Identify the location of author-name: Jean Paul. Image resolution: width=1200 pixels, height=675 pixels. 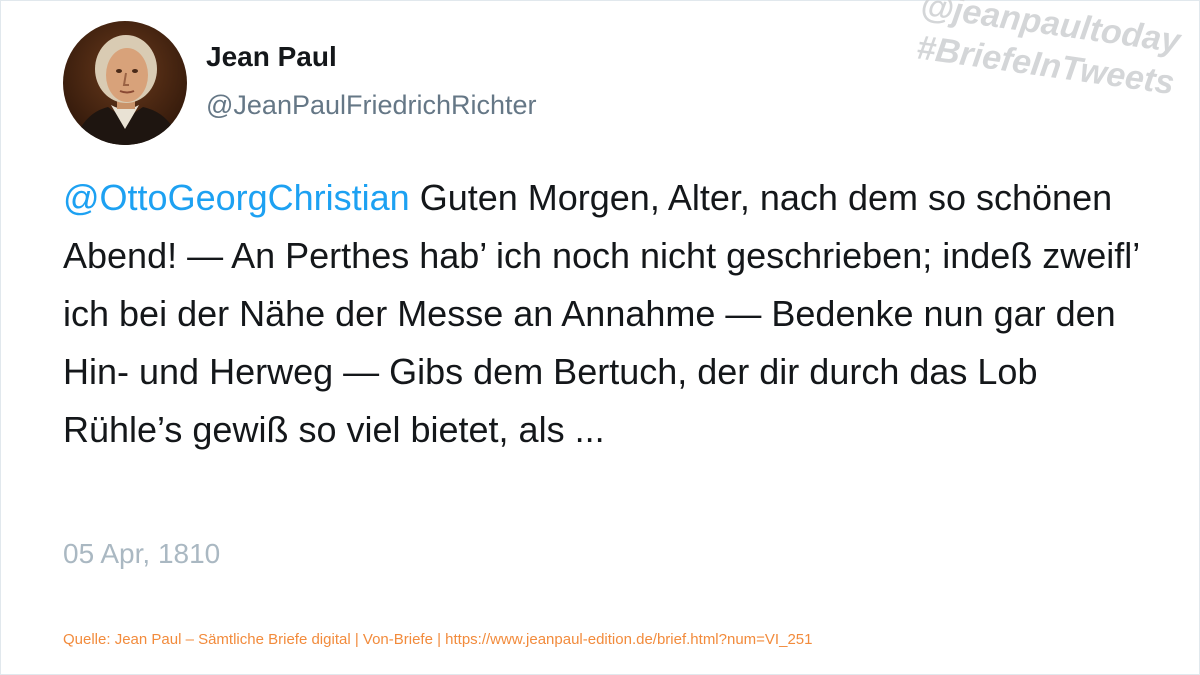
(271, 57).